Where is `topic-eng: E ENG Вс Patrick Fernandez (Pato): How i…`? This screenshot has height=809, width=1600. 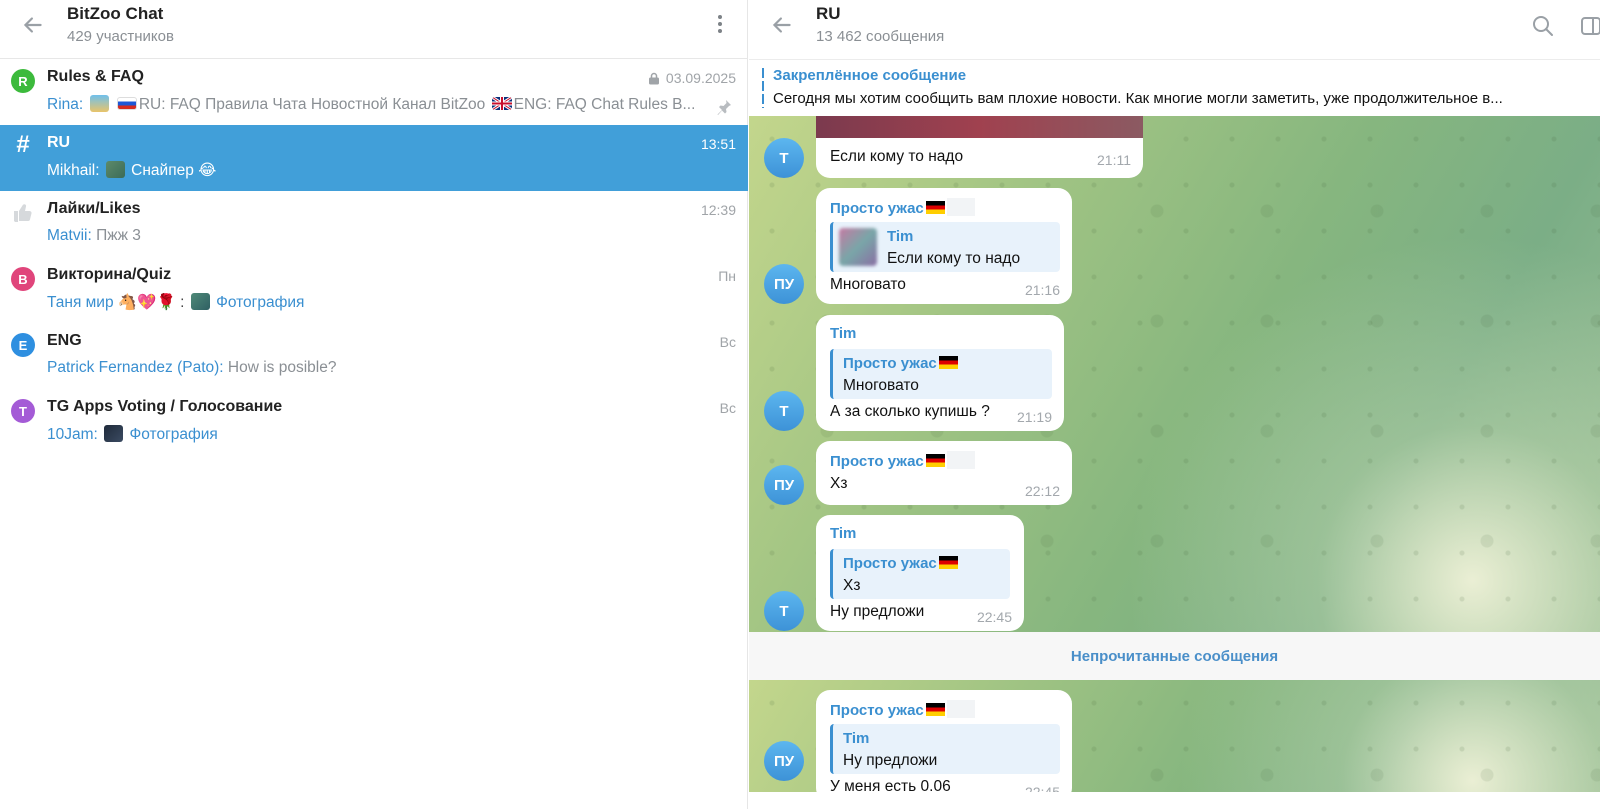
topic-eng: E ENG Вс Patrick Fernandez (Pato): How i… is located at coordinates (374, 356).